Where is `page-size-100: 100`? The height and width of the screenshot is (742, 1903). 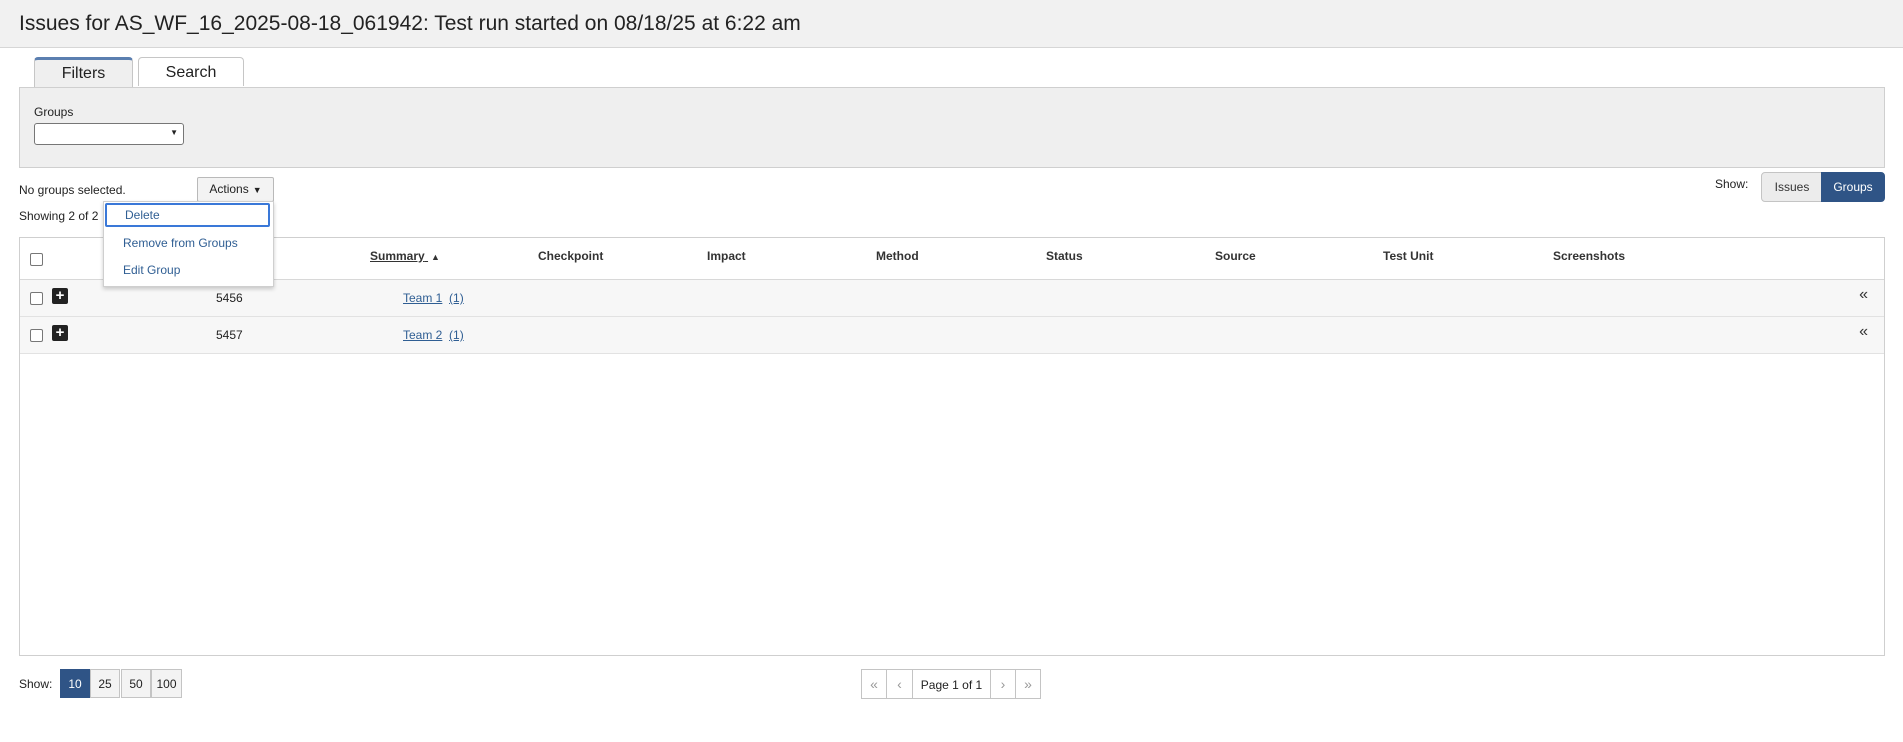
page-size-100: 100 is located at coordinates (166, 683).